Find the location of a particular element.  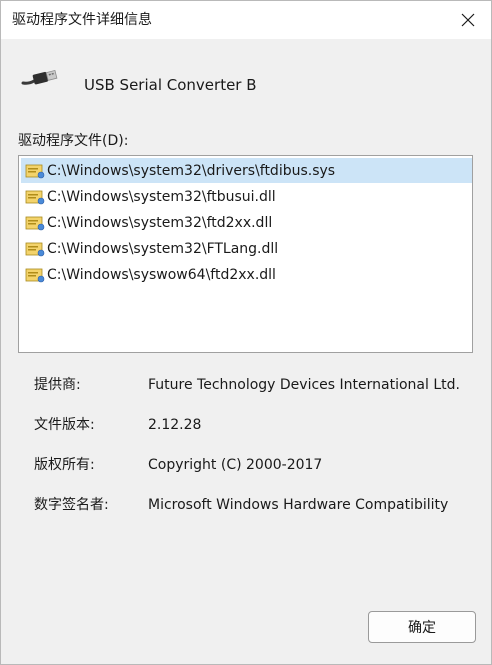

file-path: C:\Windows\system32\FTLang.dll is located at coordinates (163, 248).